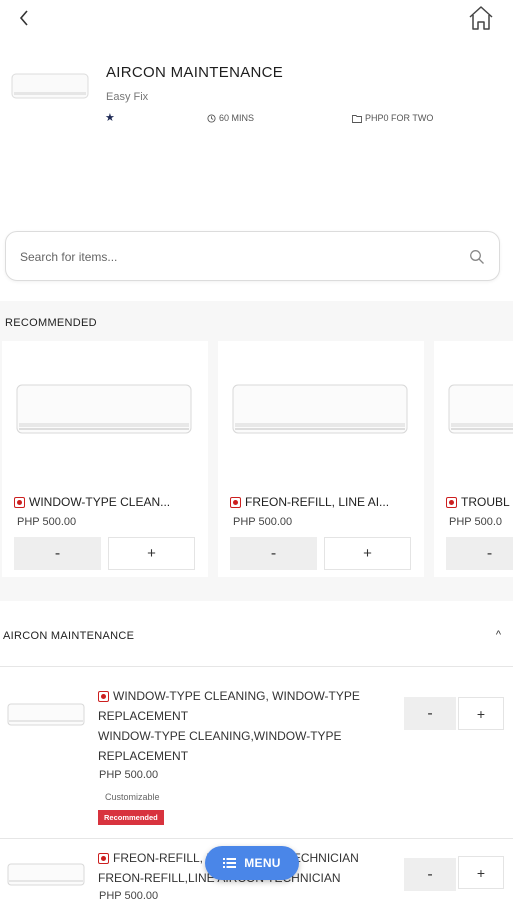  I want to click on delivery-time: 60 MINS, so click(230, 118).